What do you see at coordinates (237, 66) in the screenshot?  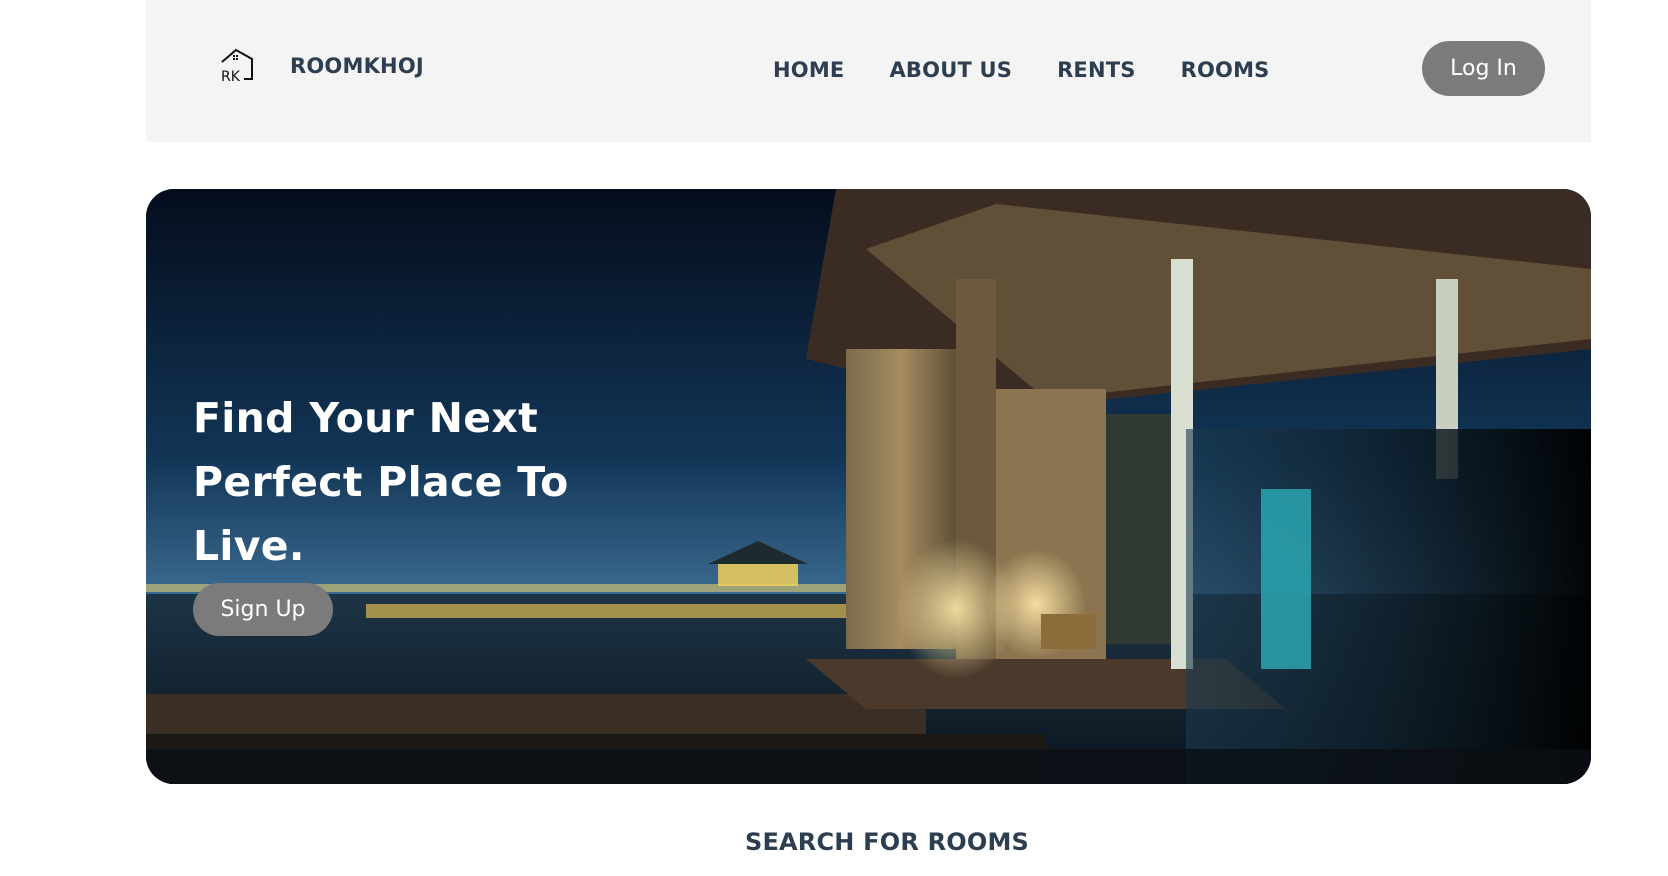 I see `house-logo-icon: RK` at bounding box center [237, 66].